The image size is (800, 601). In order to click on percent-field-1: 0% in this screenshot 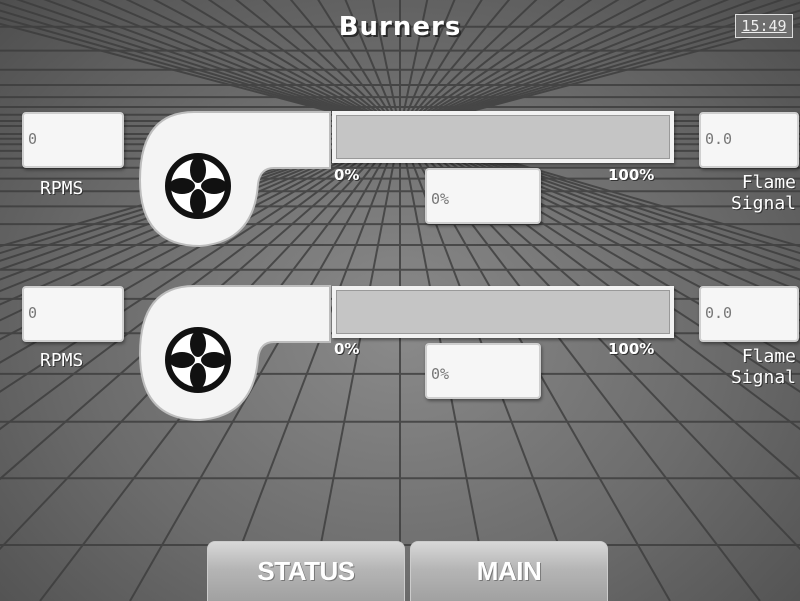, I will do `click(483, 196)`.